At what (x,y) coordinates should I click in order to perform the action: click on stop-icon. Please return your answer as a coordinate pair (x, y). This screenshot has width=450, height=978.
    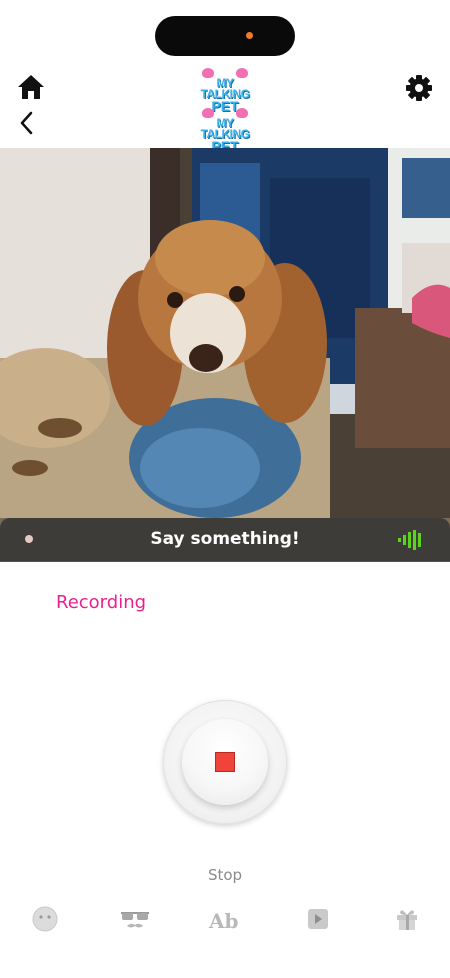
    Looking at the image, I should click on (225, 762).